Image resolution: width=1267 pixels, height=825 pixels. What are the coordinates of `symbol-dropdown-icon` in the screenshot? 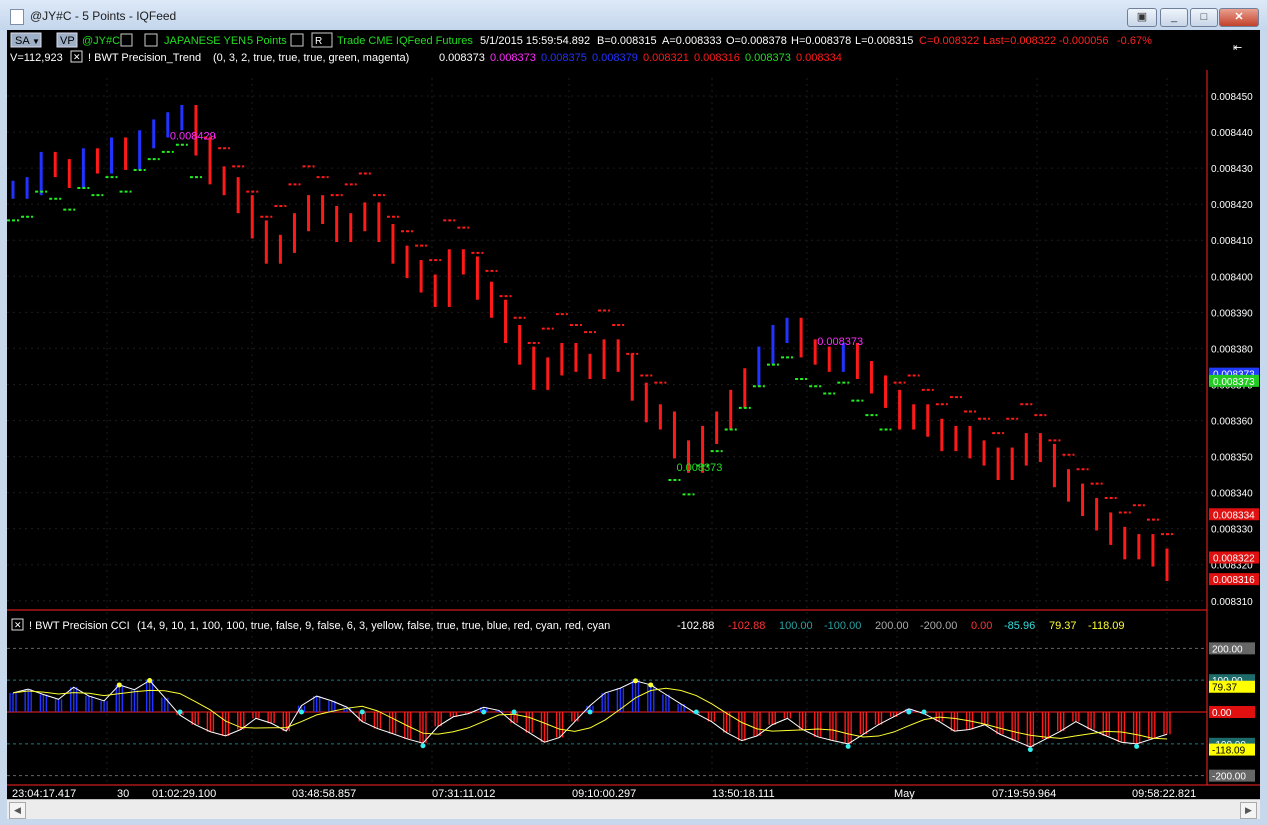 It's located at (126, 40).